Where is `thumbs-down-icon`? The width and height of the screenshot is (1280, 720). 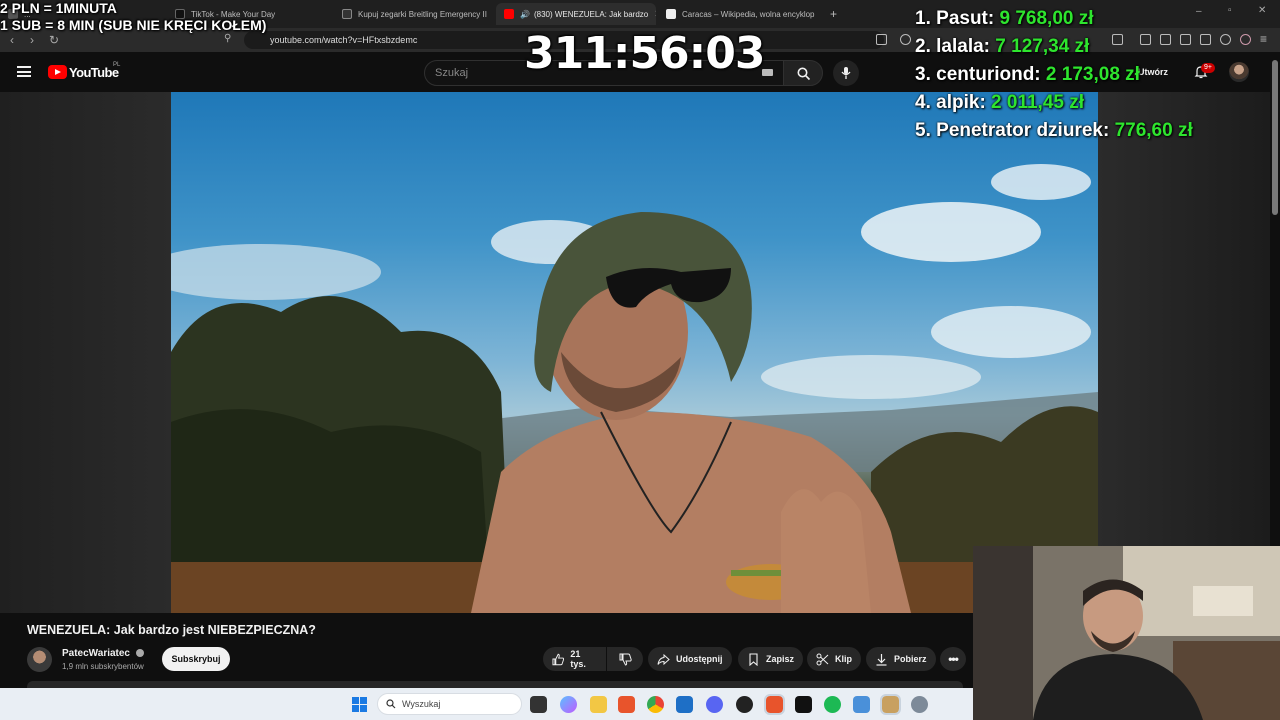
thumbs-down-icon is located at coordinates (625, 659).